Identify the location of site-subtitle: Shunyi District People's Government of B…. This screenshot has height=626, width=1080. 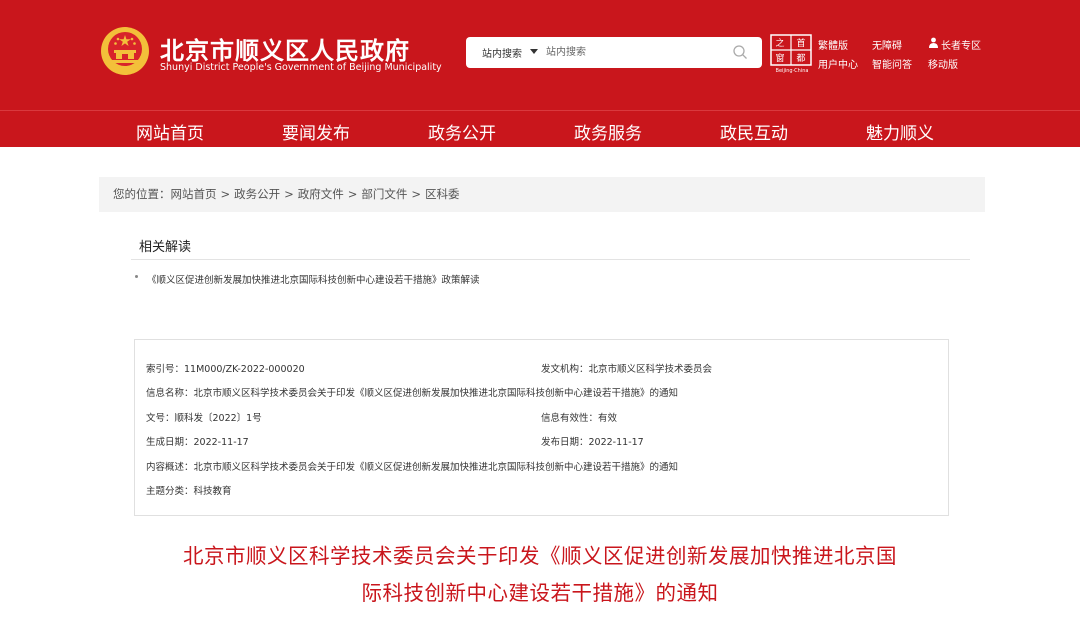
(301, 67).